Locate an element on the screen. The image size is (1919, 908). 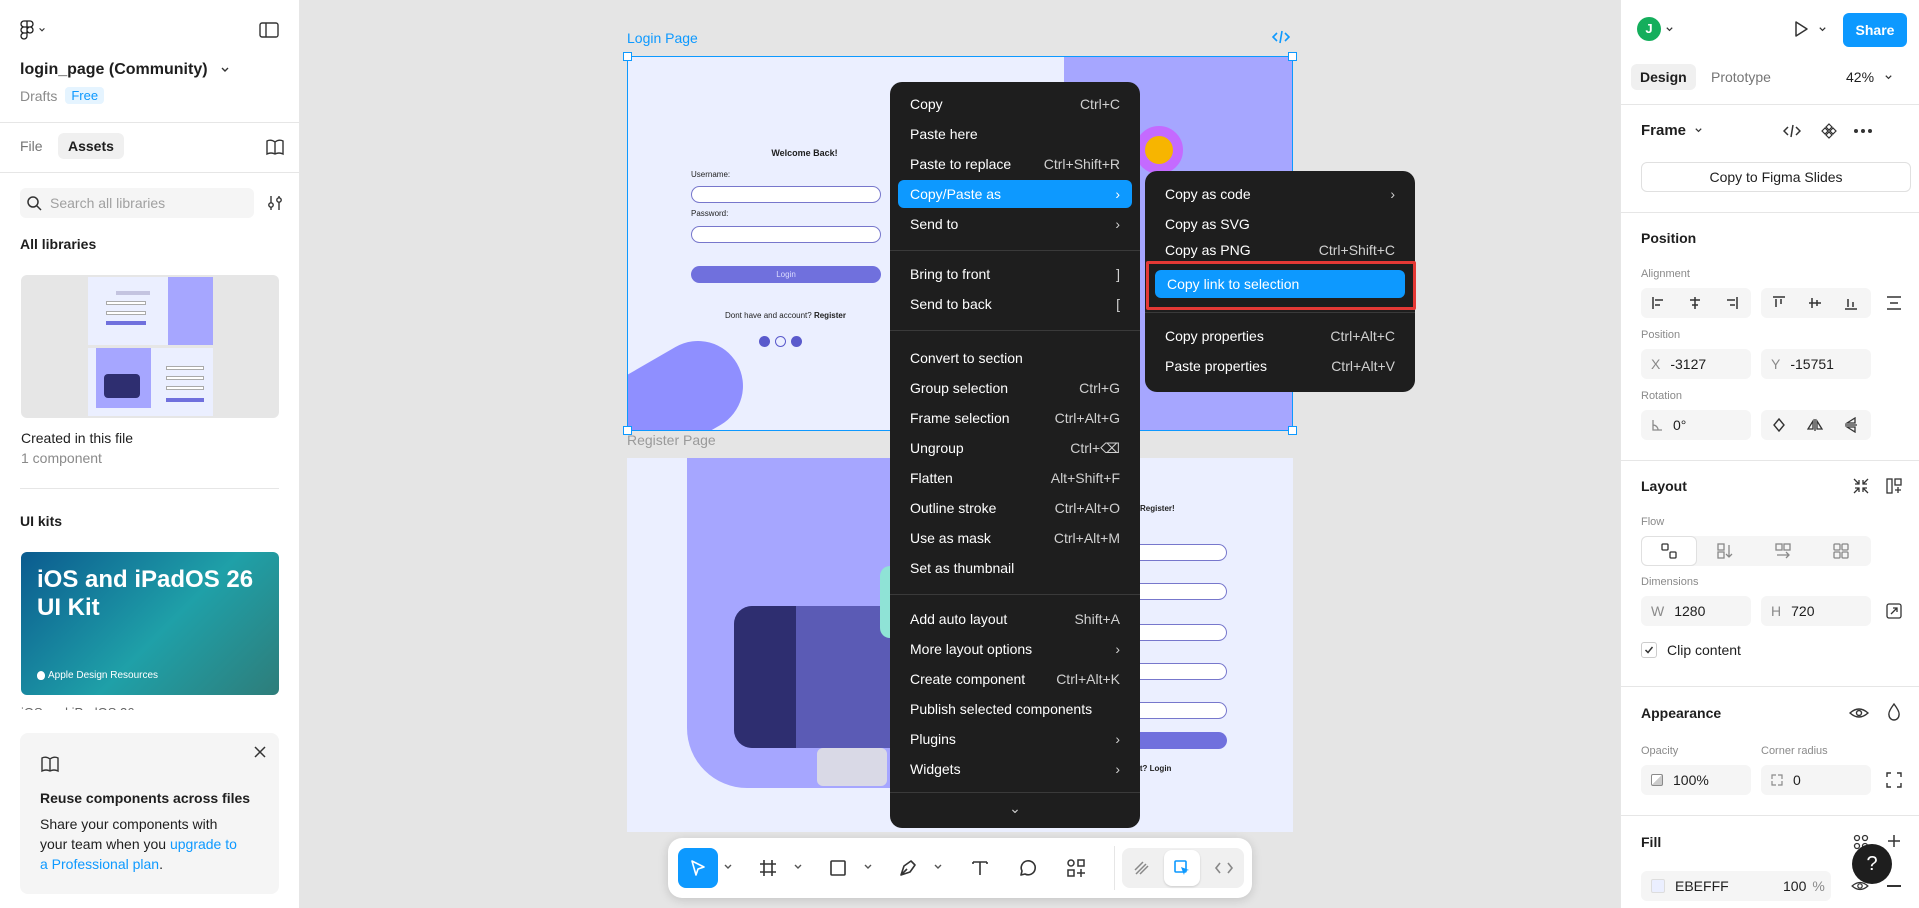
eye-icon is located at coordinates (1859, 713).